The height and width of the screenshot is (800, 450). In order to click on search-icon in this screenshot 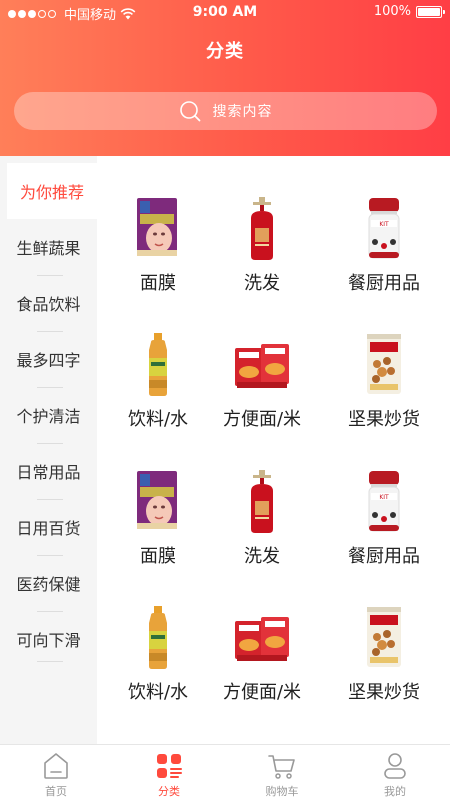, I will do `click(189, 111)`.